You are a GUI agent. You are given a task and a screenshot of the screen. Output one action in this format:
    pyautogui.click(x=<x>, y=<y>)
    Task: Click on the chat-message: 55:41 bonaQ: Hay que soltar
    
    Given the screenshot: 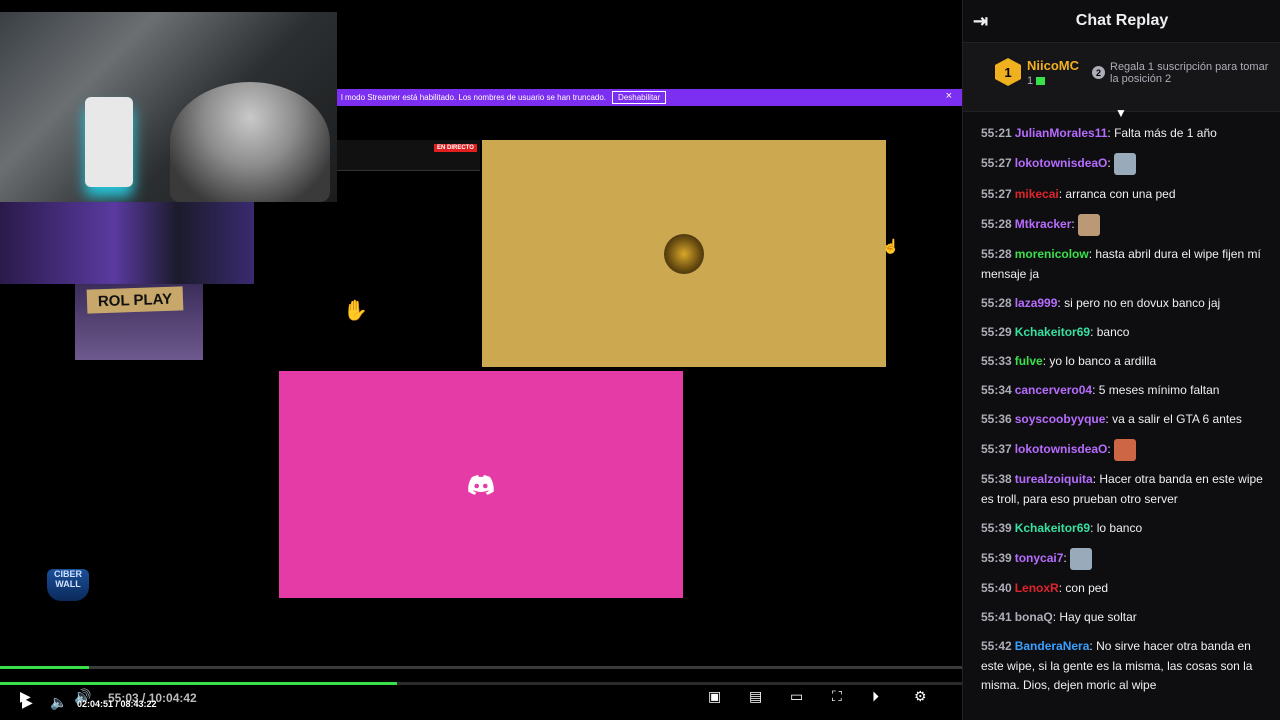 What is the action you would take?
    pyautogui.click(x=1126, y=618)
    